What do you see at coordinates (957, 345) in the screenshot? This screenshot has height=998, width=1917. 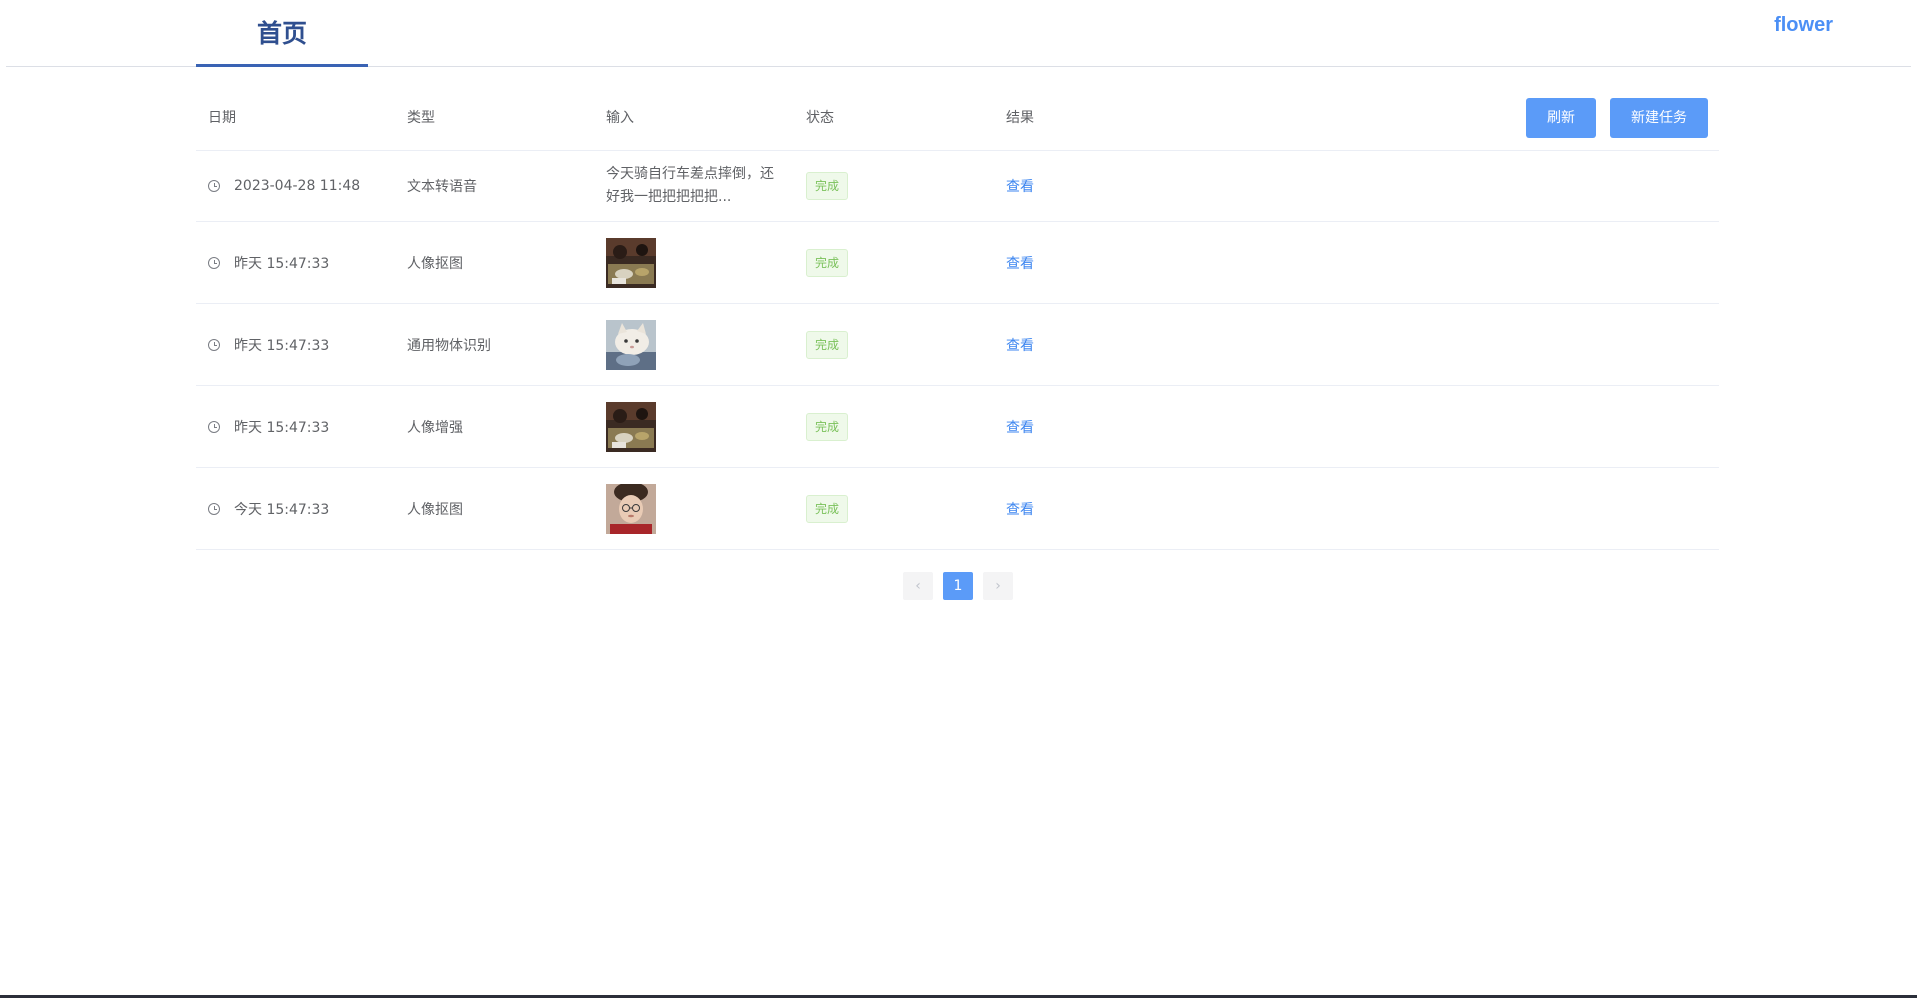 I see `table-row: 昨天 15:47:33 通用物体识别 完成 查看` at bounding box center [957, 345].